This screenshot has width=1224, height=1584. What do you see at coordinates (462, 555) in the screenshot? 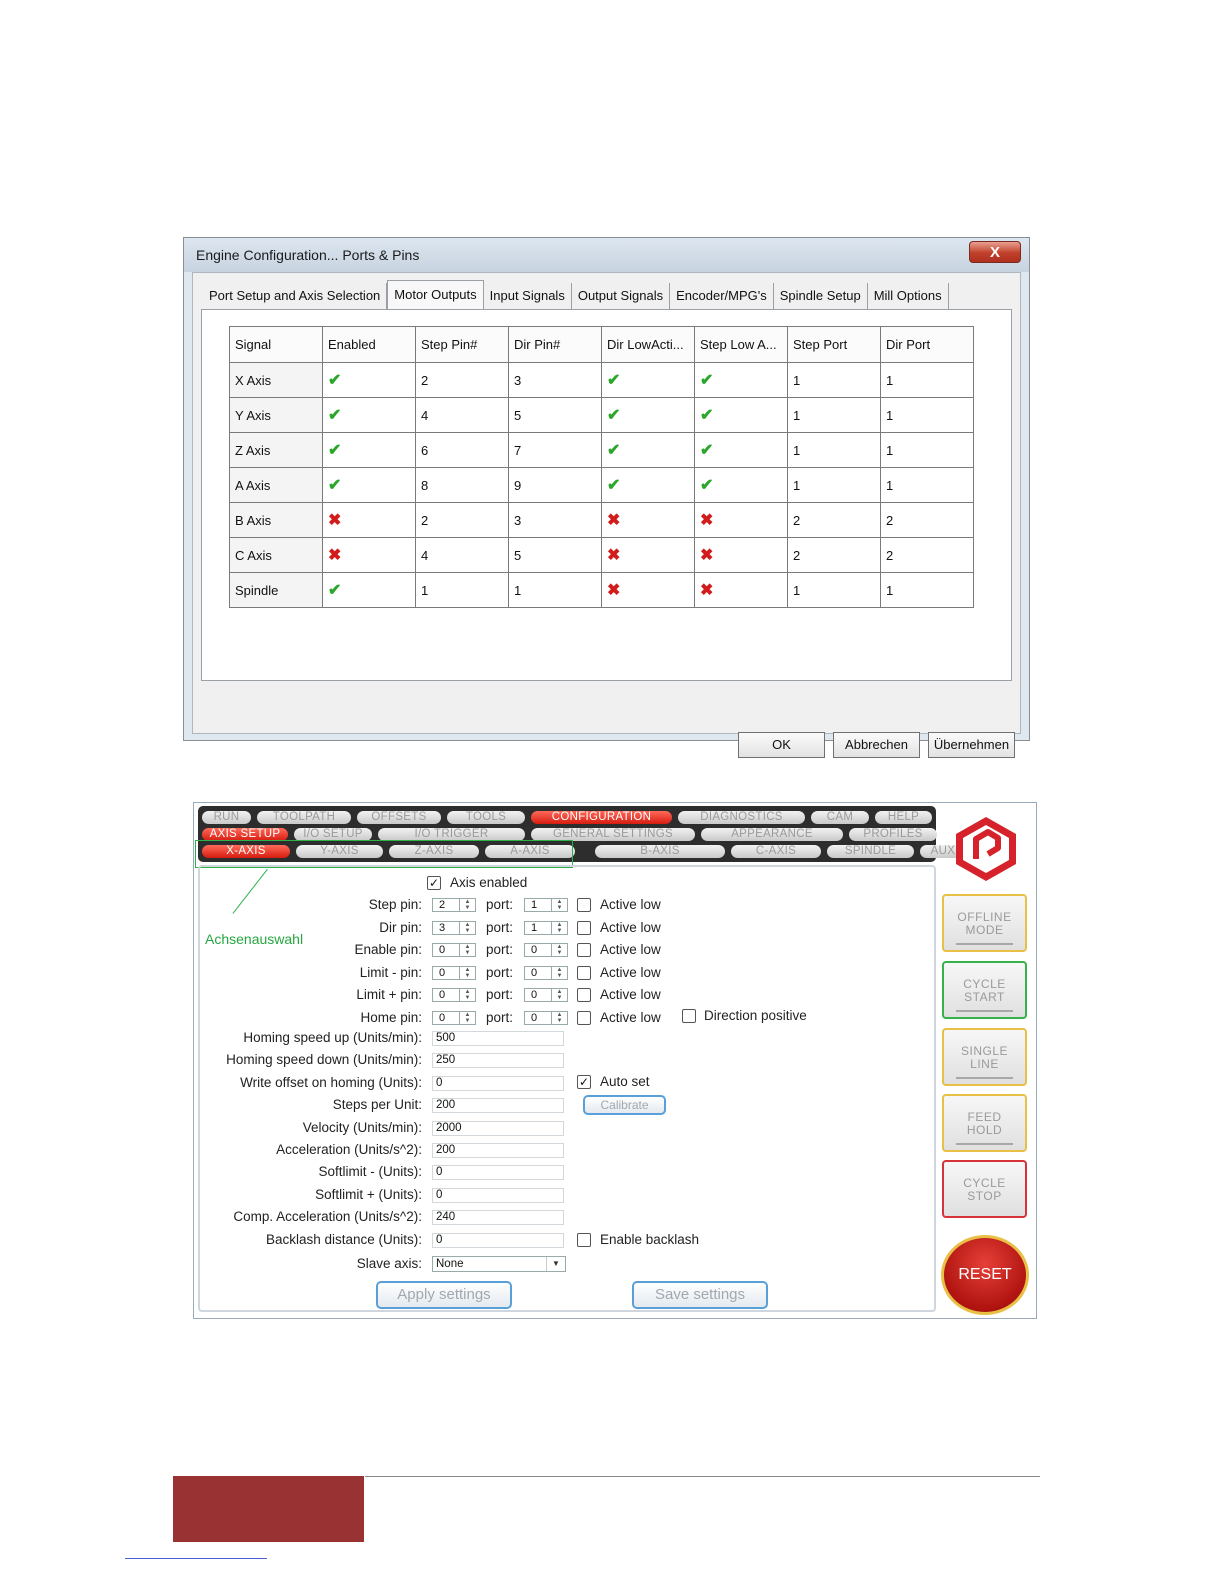
I see `step-pin-cell: 4` at bounding box center [462, 555].